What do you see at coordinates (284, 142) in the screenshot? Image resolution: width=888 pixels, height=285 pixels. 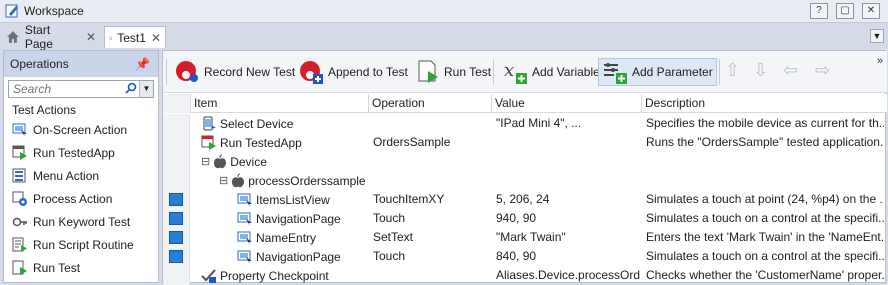 I see `cell-item: Run TestedApp` at bounding box center [284, 142].